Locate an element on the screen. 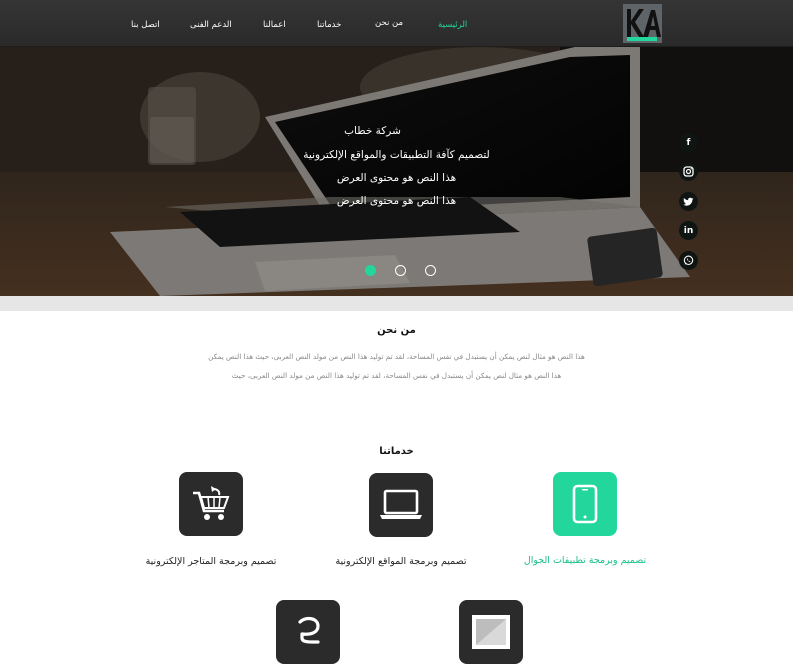 The image size is (793, 665). facebook-icon: f is located at coordinates (688, 142).